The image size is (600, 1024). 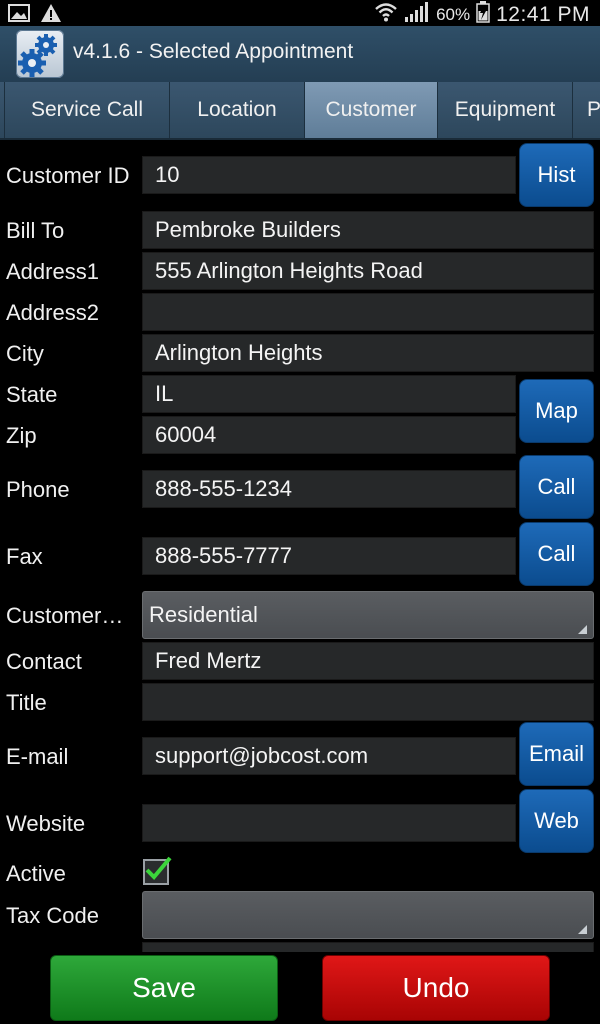 I want to click on phone-field: 888-555-1234, so click(x=329, y=489).